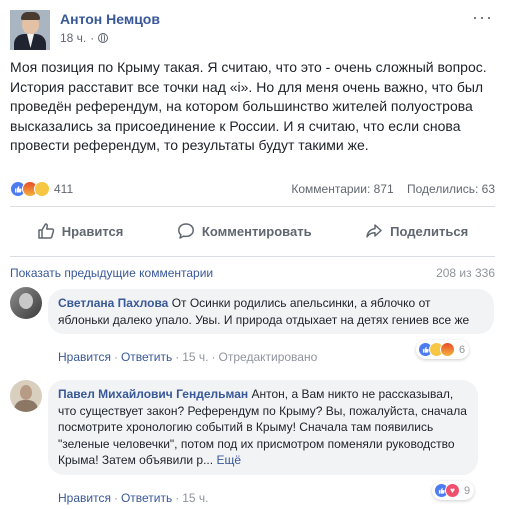  What do you see at coordinates (465, 273) in the screenshot?
I see `comments-pagination-count: 208 из 336` at bounding box center [465, 273].